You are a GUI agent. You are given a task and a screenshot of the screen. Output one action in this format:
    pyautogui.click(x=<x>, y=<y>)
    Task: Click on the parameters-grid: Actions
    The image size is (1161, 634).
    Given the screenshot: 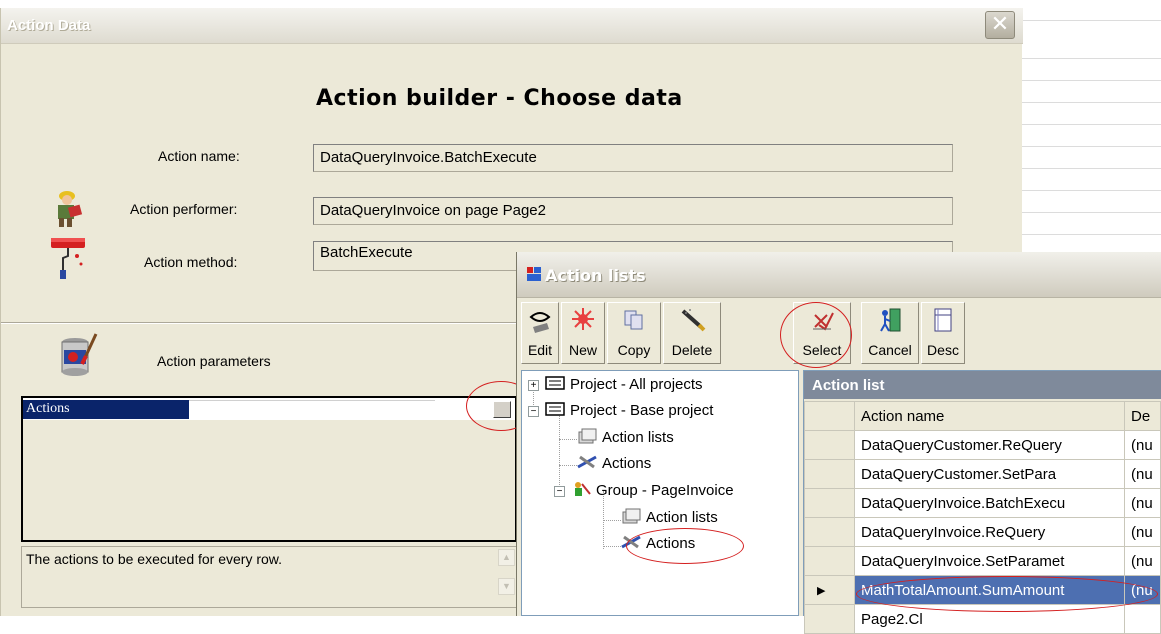 What is the action you would take?
    pyautogui.click(x=269, y=469)
    